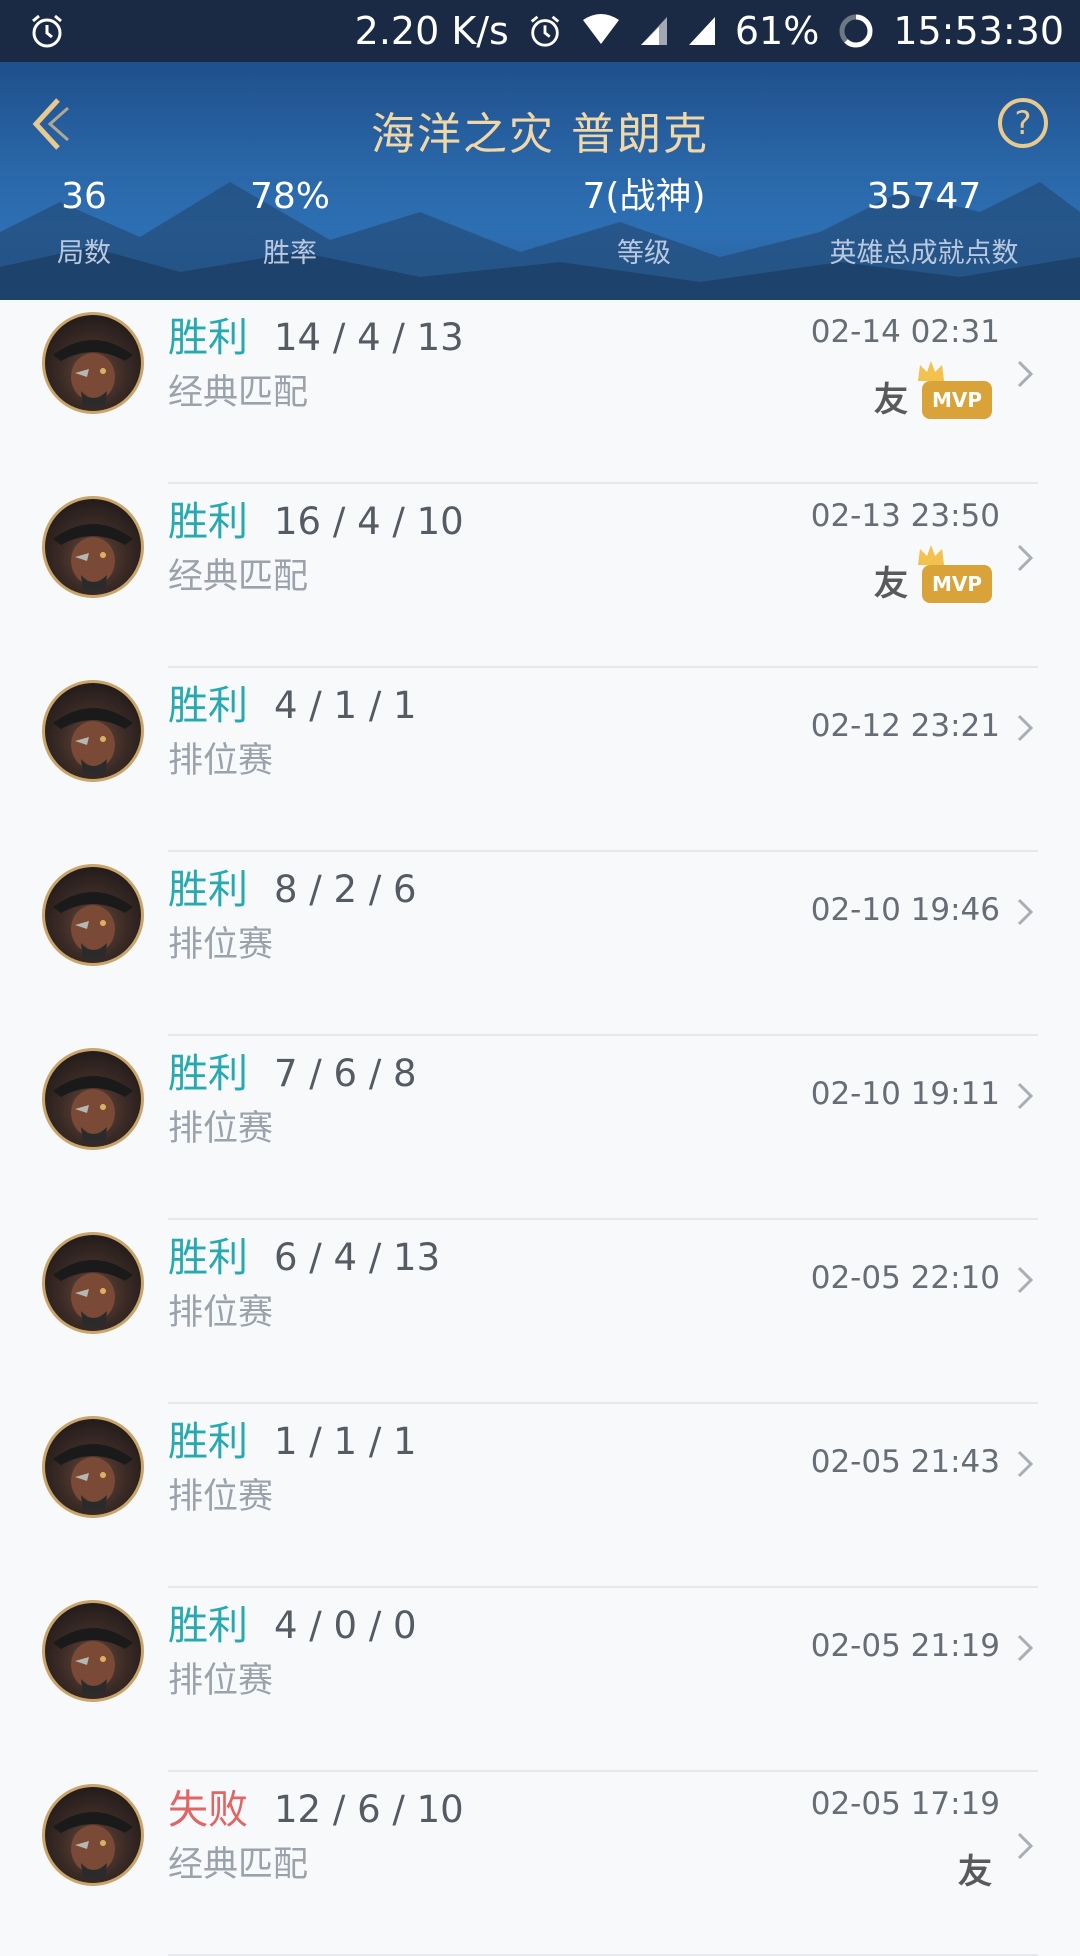 The image size is (1080, 1956). I want to click on match-row: 胜利 7 / 6 / 8 排位赛 02-10 19:11, so click(540, 1128).